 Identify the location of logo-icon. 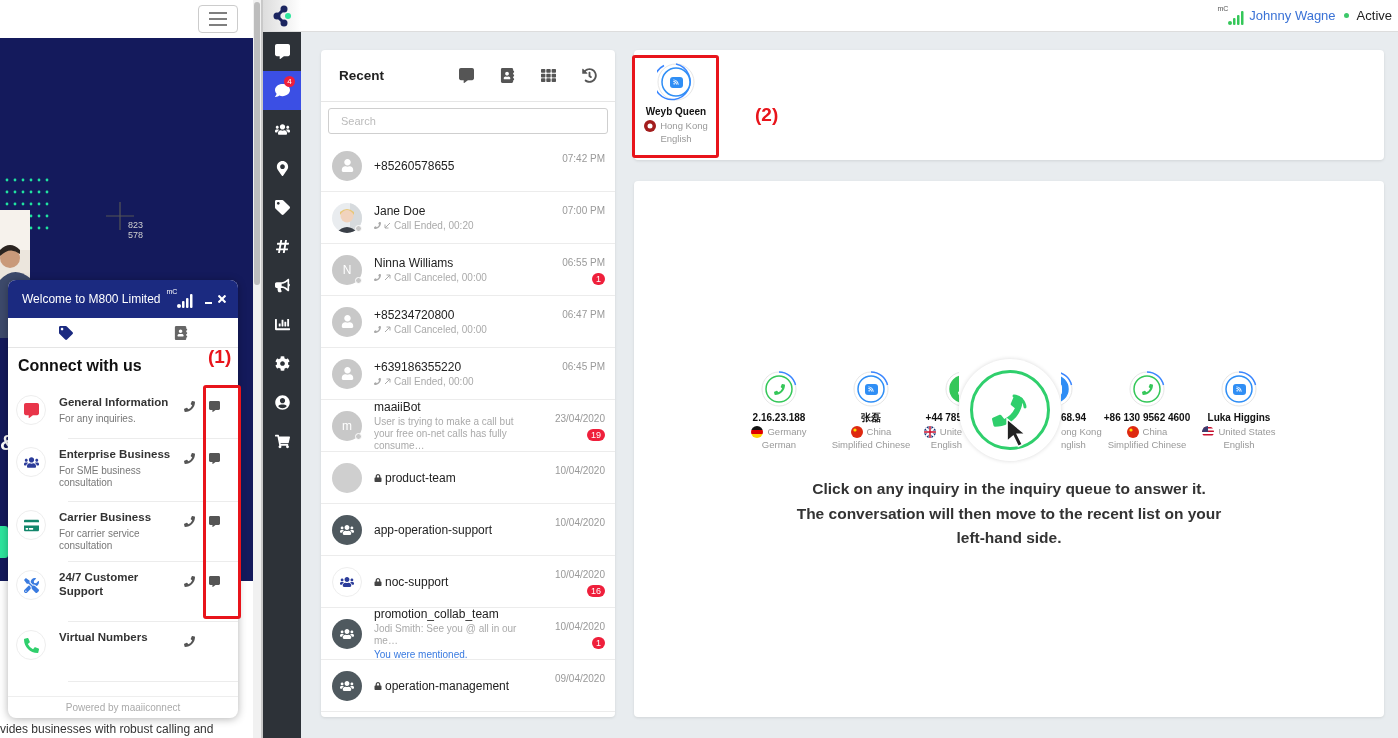
(282, 15).